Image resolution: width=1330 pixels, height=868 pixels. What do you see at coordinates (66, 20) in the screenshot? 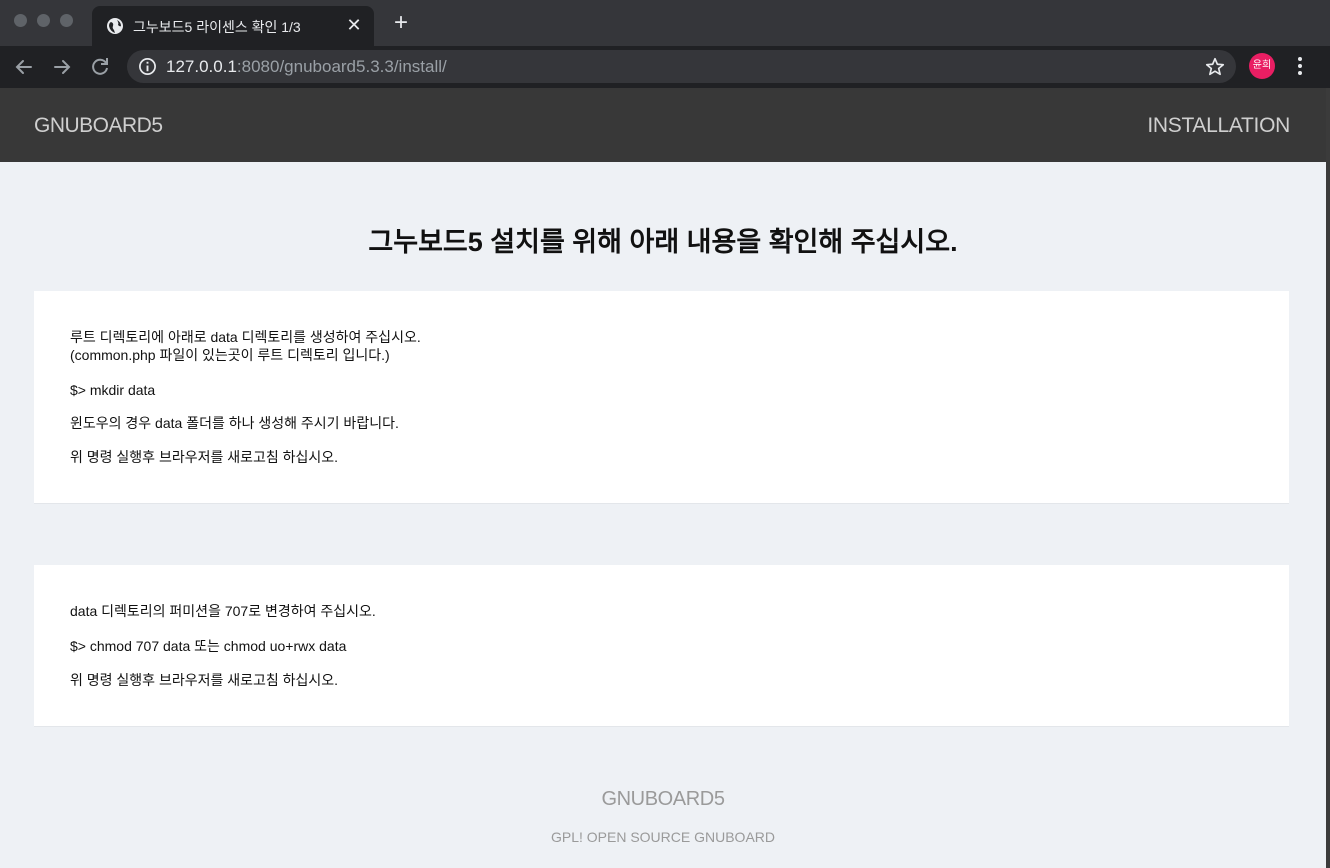
I see `window-zoom-control` at bounding box center [66, 20].